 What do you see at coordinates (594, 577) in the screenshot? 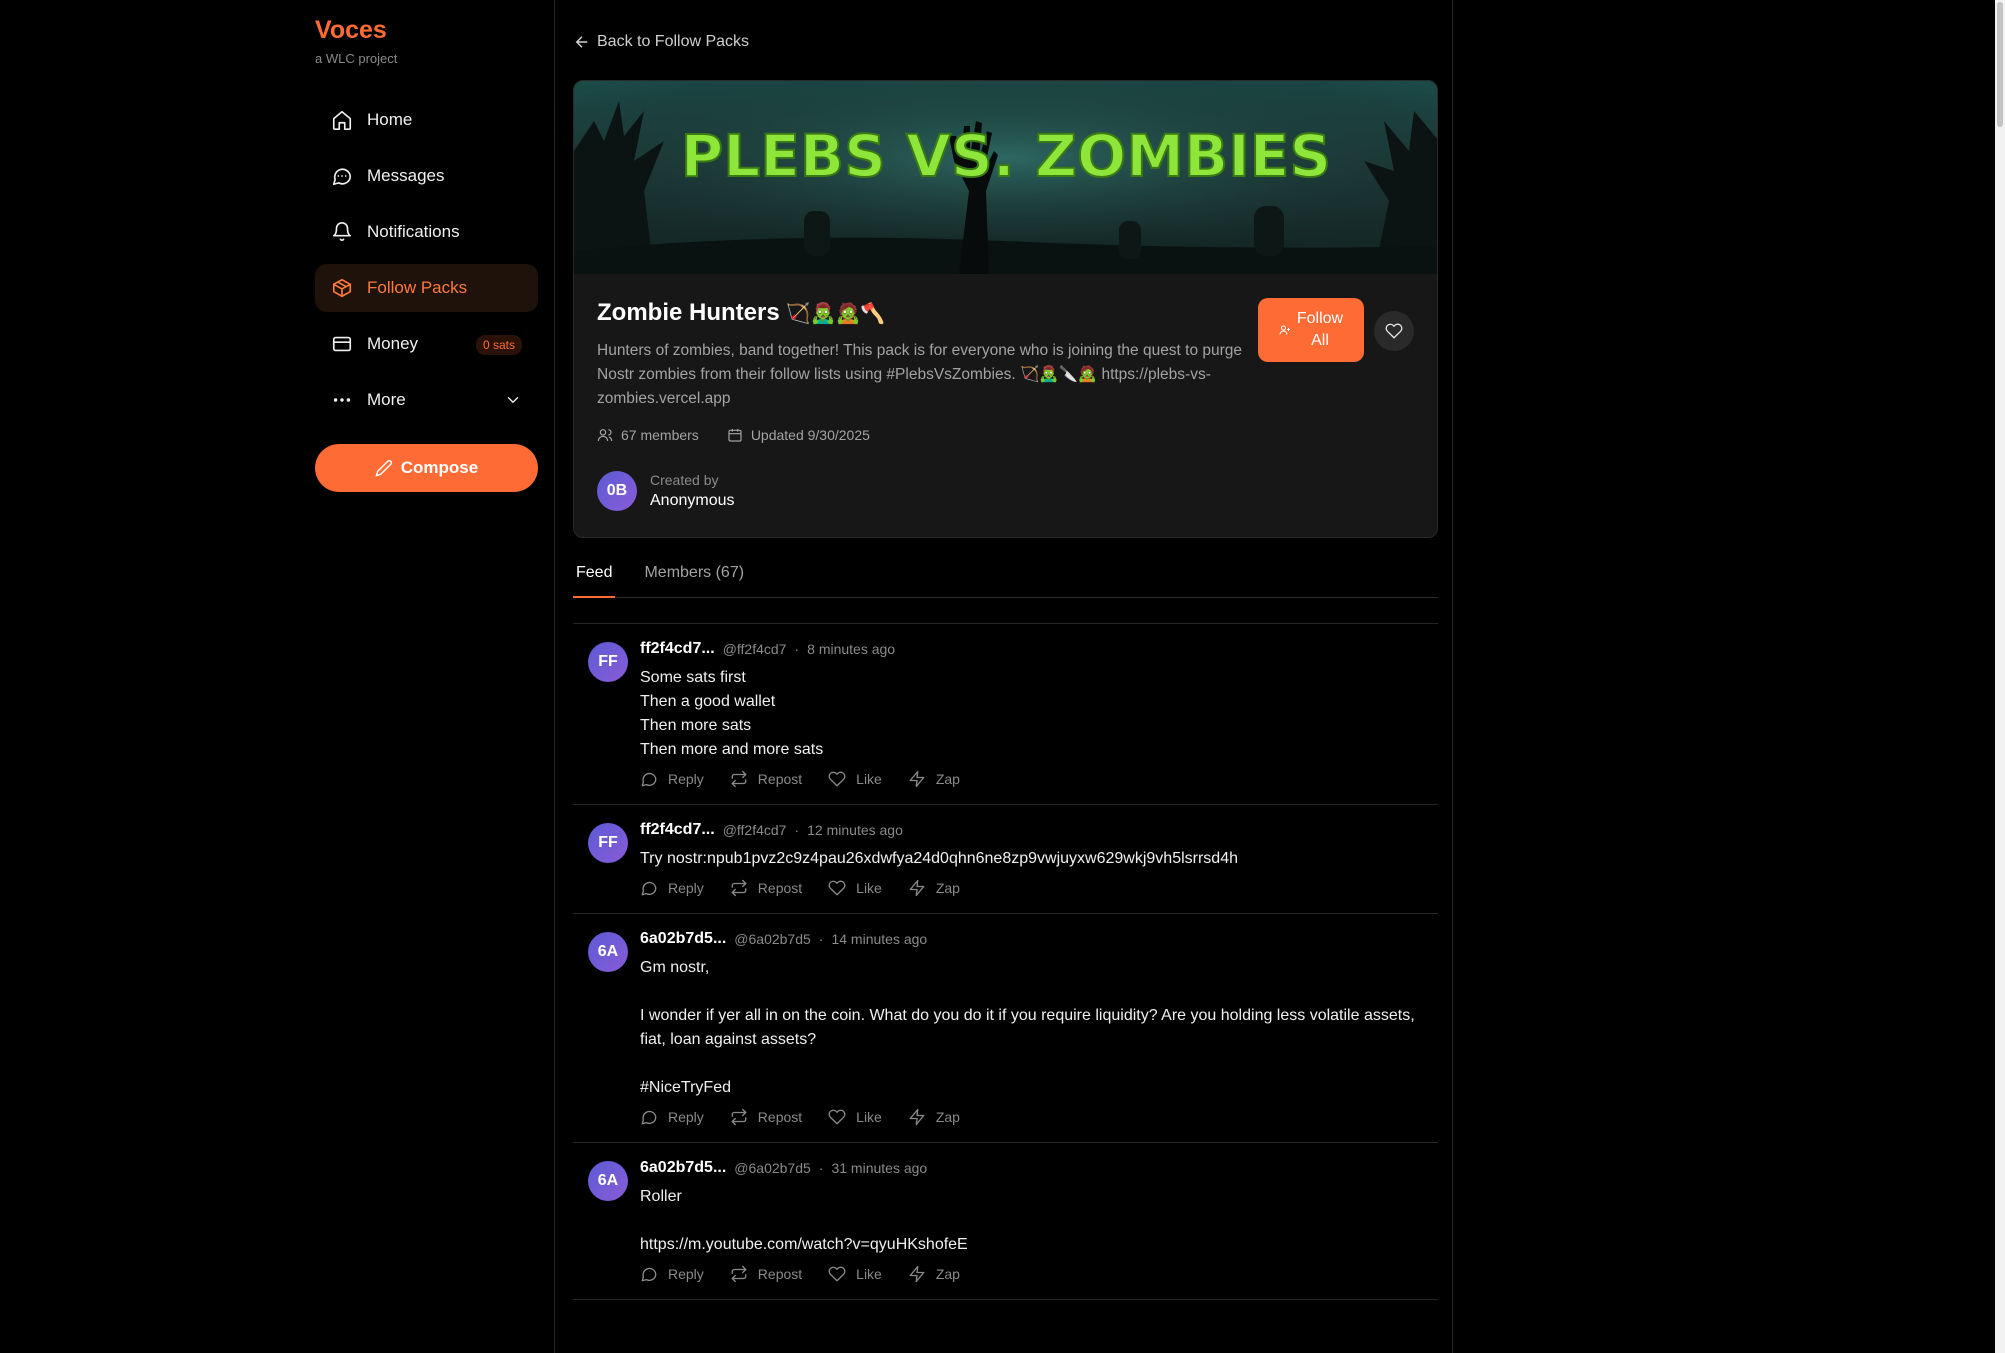
I see `tab-feed: Feed` at bounding box center [594, 577].